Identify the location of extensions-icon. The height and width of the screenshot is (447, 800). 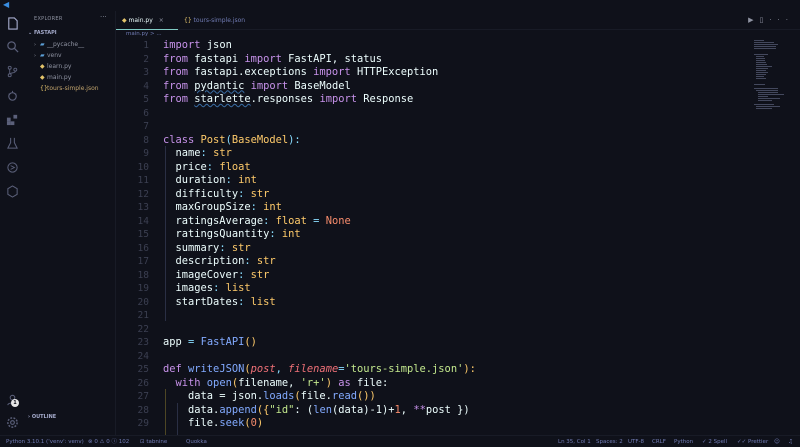
(12, 120).